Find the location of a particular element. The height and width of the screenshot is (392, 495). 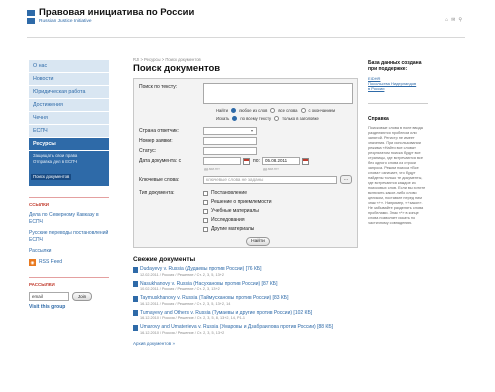

respondent-label: Страна ответчик: is located at coordinates (159, 131).